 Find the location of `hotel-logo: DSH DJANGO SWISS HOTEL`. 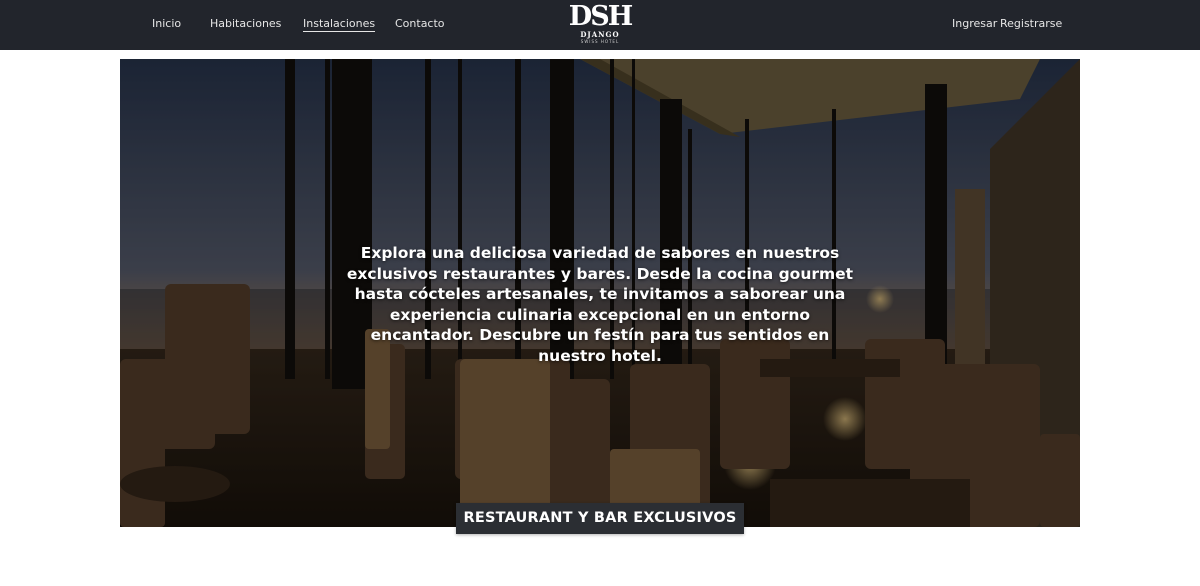

hotel-logo: DSH DJANGO SWISS HOTEL is located at coordinates (600, 25).